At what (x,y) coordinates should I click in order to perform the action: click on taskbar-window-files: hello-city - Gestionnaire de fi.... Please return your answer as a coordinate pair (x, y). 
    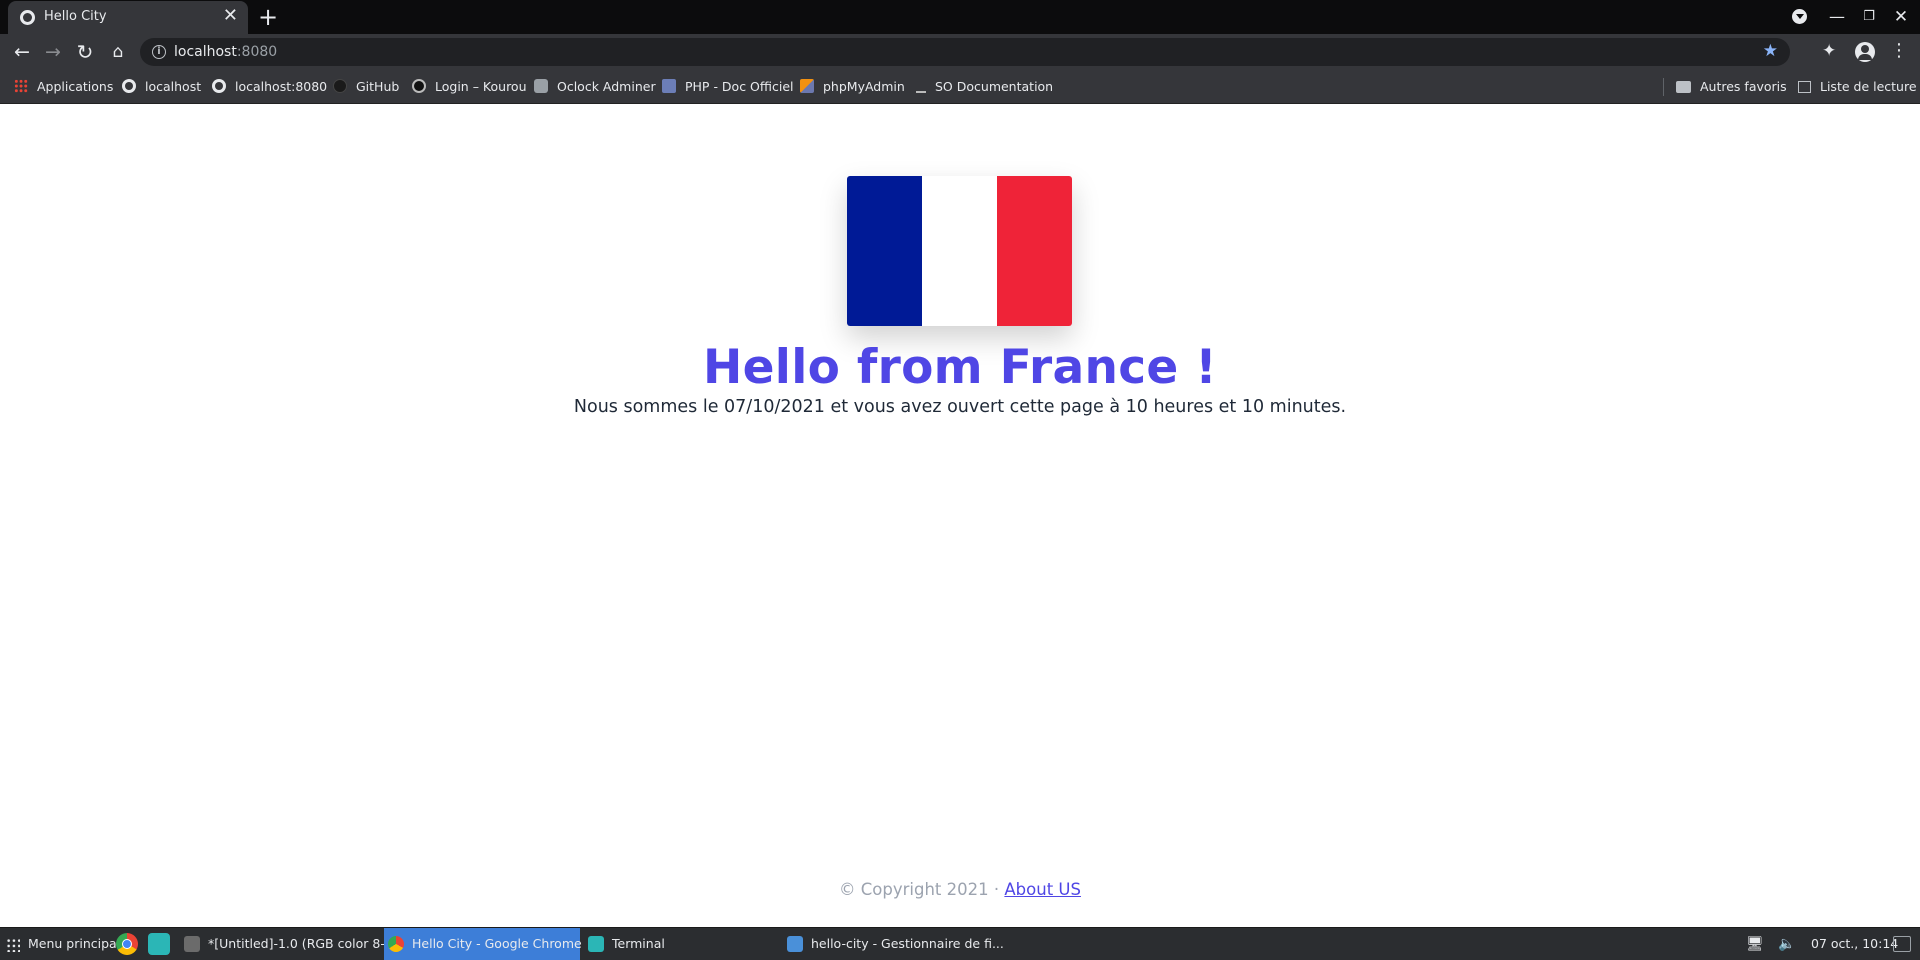
    Looking at the image, I should click on (895, 944).